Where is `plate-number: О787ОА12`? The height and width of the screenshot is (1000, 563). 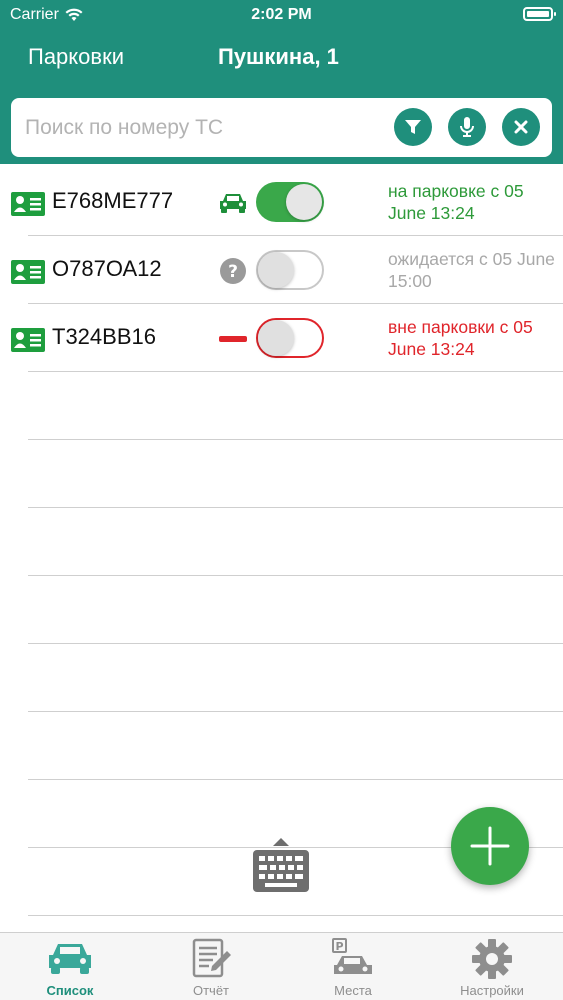 plate-number: О787ОА12 is located at coordinates (107, 268).